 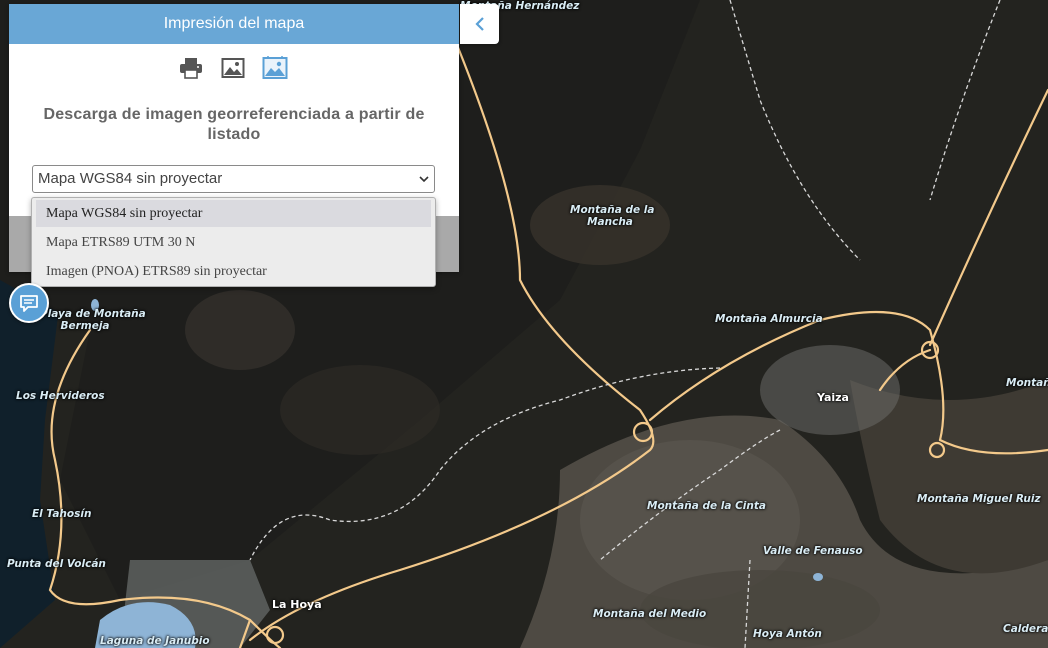 What do you see at coordinates (233, 271) in the screenshot?
I see `dropdown-option-pnoa-etrs89: Imagen (PNOA) ETRS89 sin proyectar` at bounding box center [233, 271].